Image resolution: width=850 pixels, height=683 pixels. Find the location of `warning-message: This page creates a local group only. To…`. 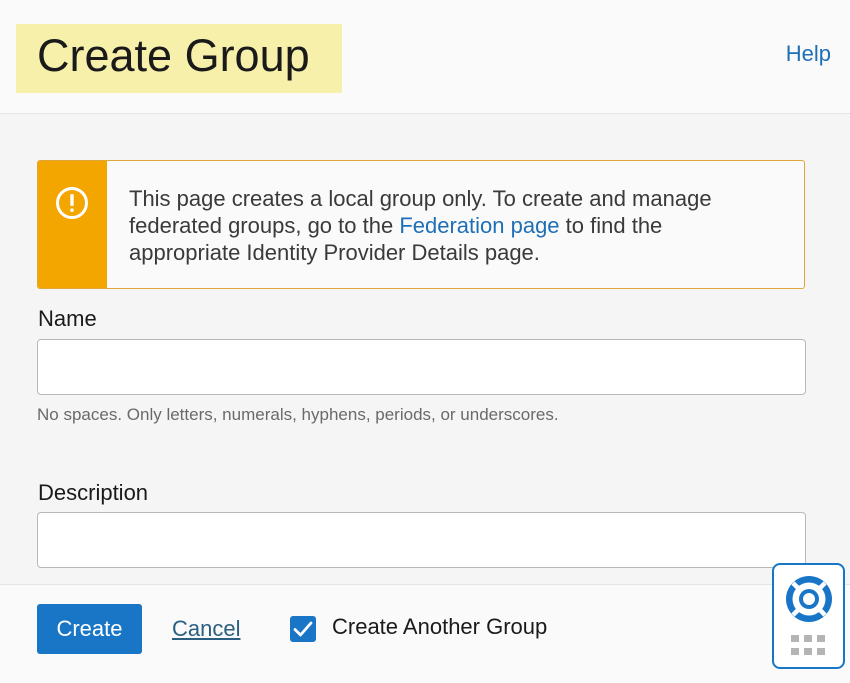

warning-message: This page creates a local group only. To… is located at coordinates (454, 225).